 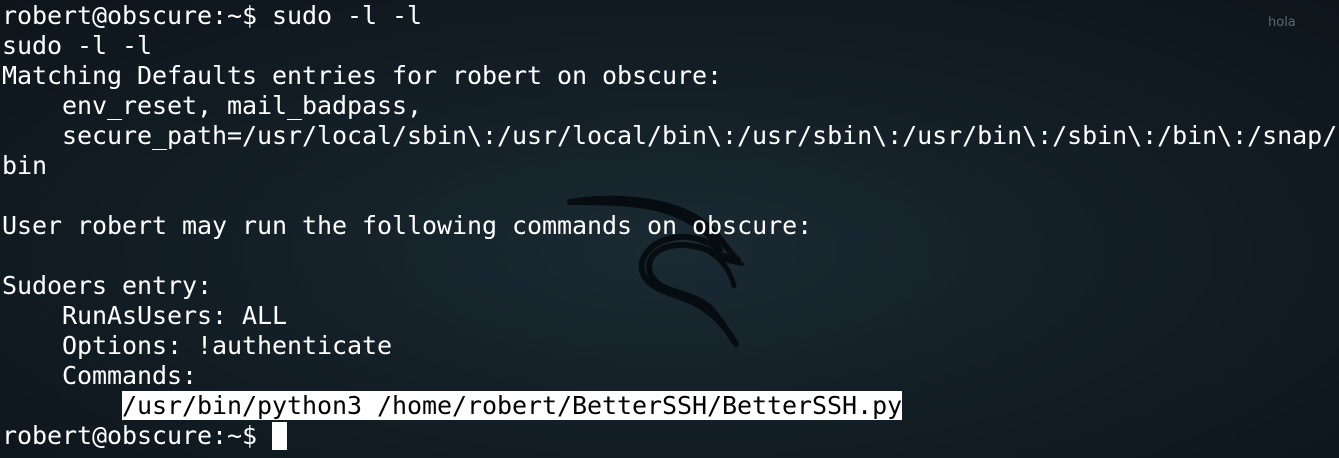 I want to click on prompt-line: robert@obscure:~$, so click(x=669, y=436).